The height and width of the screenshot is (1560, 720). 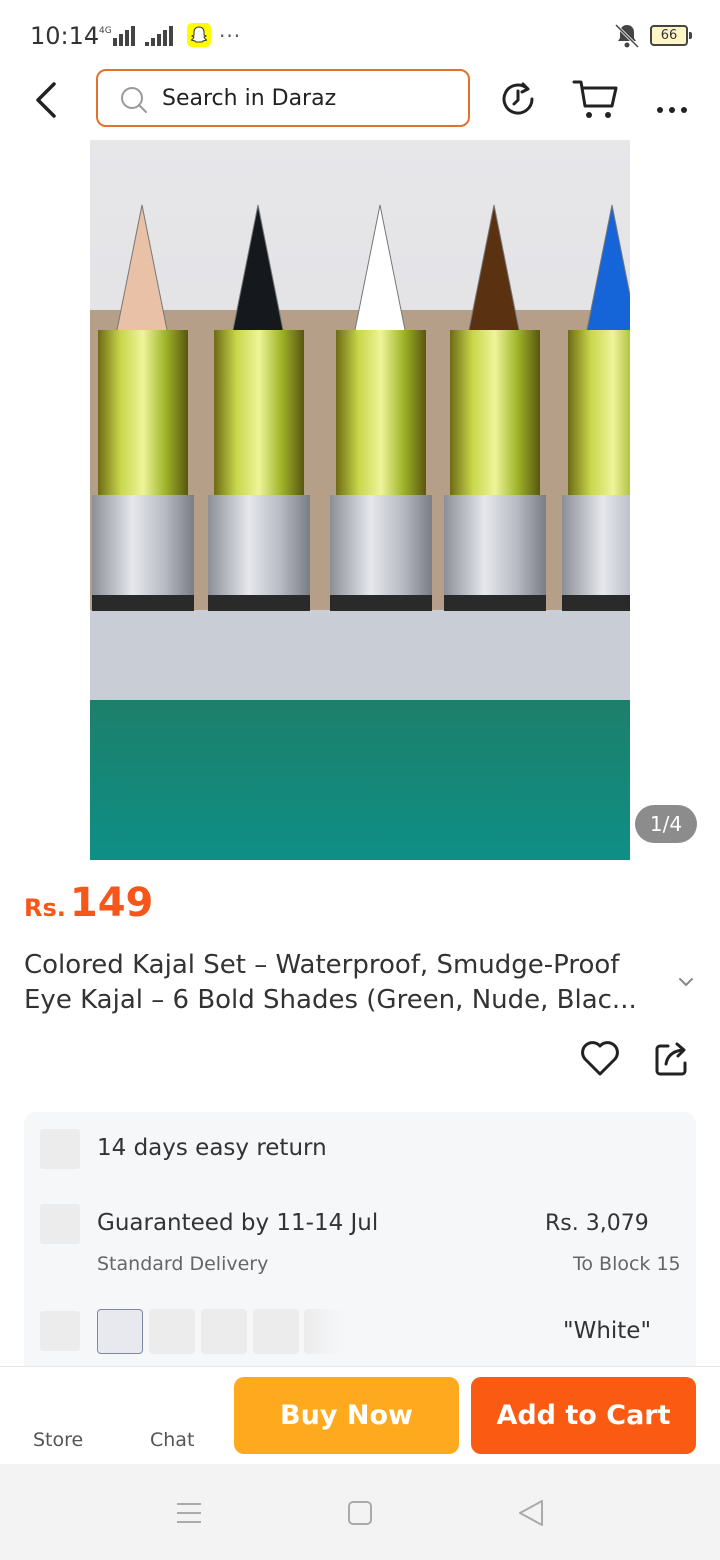 I want to click on variant-icon, so click(x=60, y=1331).